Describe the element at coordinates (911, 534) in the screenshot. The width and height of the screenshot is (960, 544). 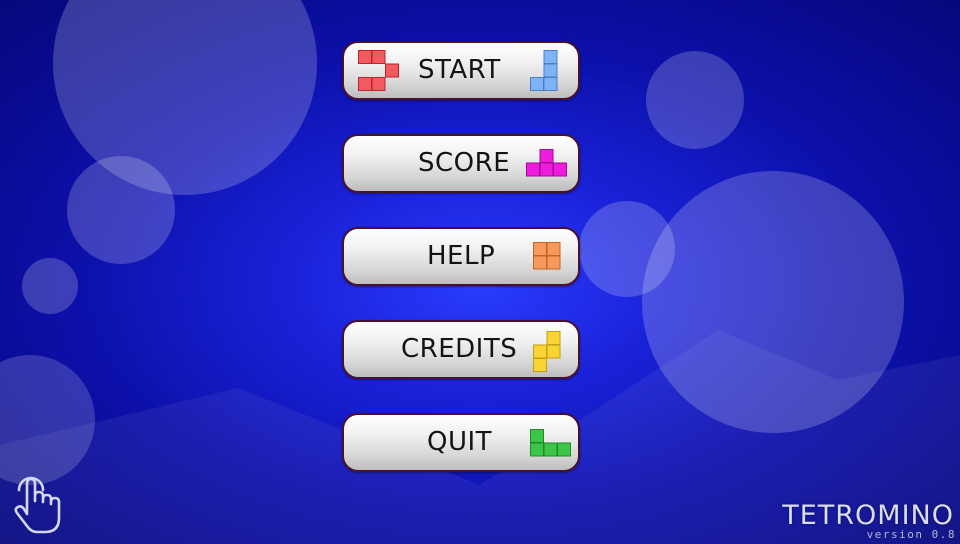
I see `version-label: version 0.8` at that location.